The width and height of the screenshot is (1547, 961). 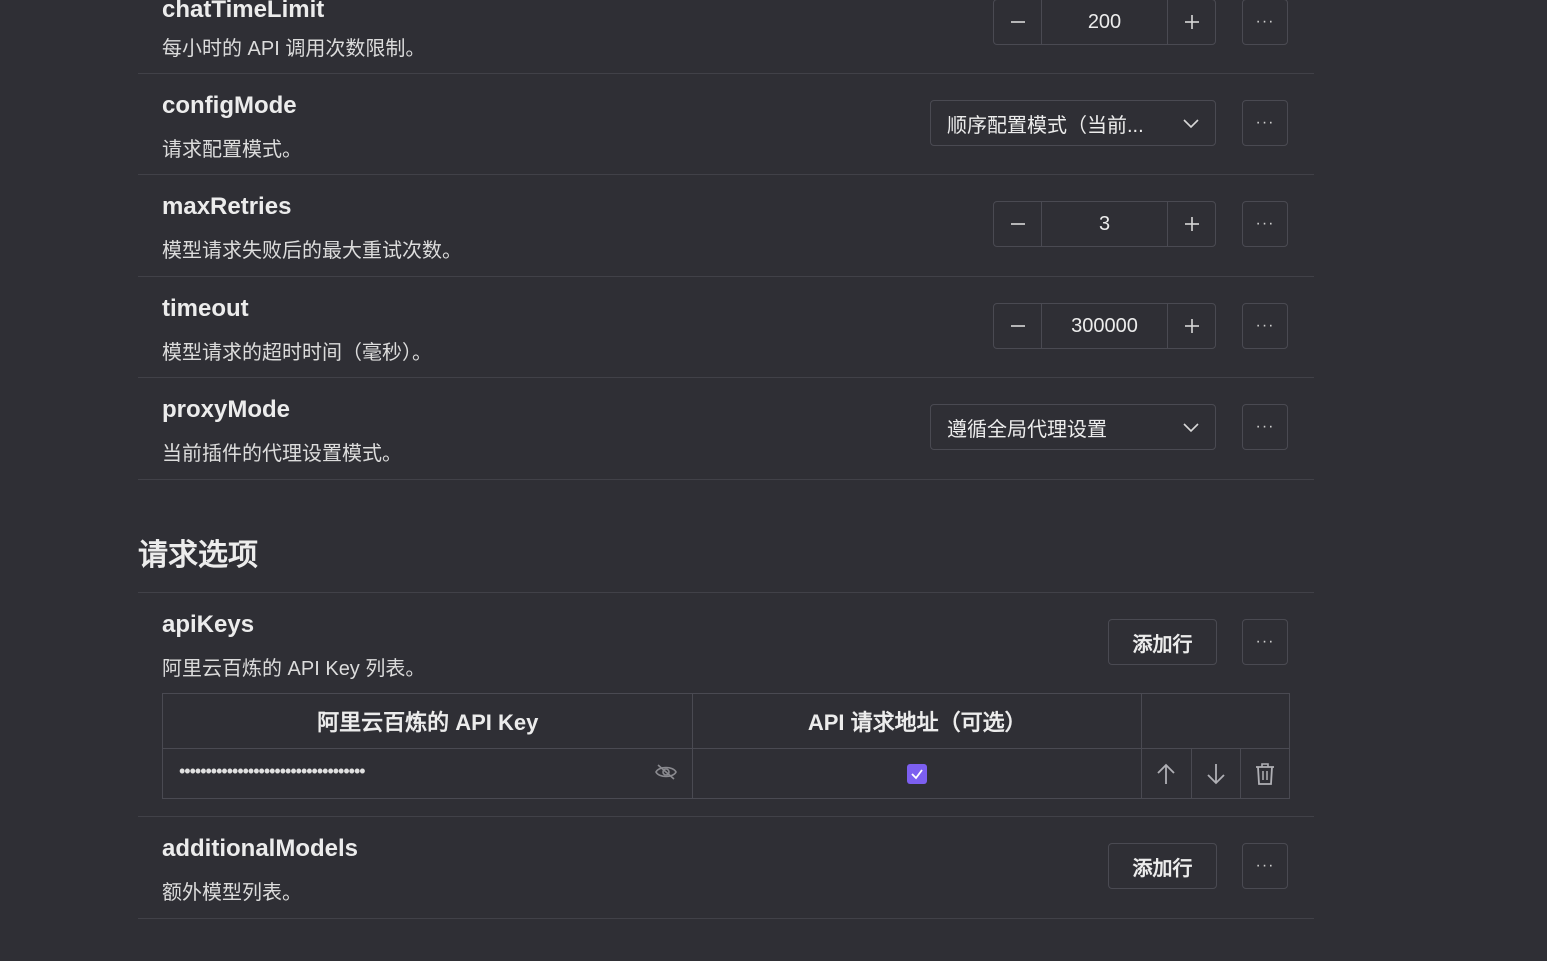 I want to click on api-key-field: •••••••••••••••••••••••••••••••••••, so click(x=427, y=773).